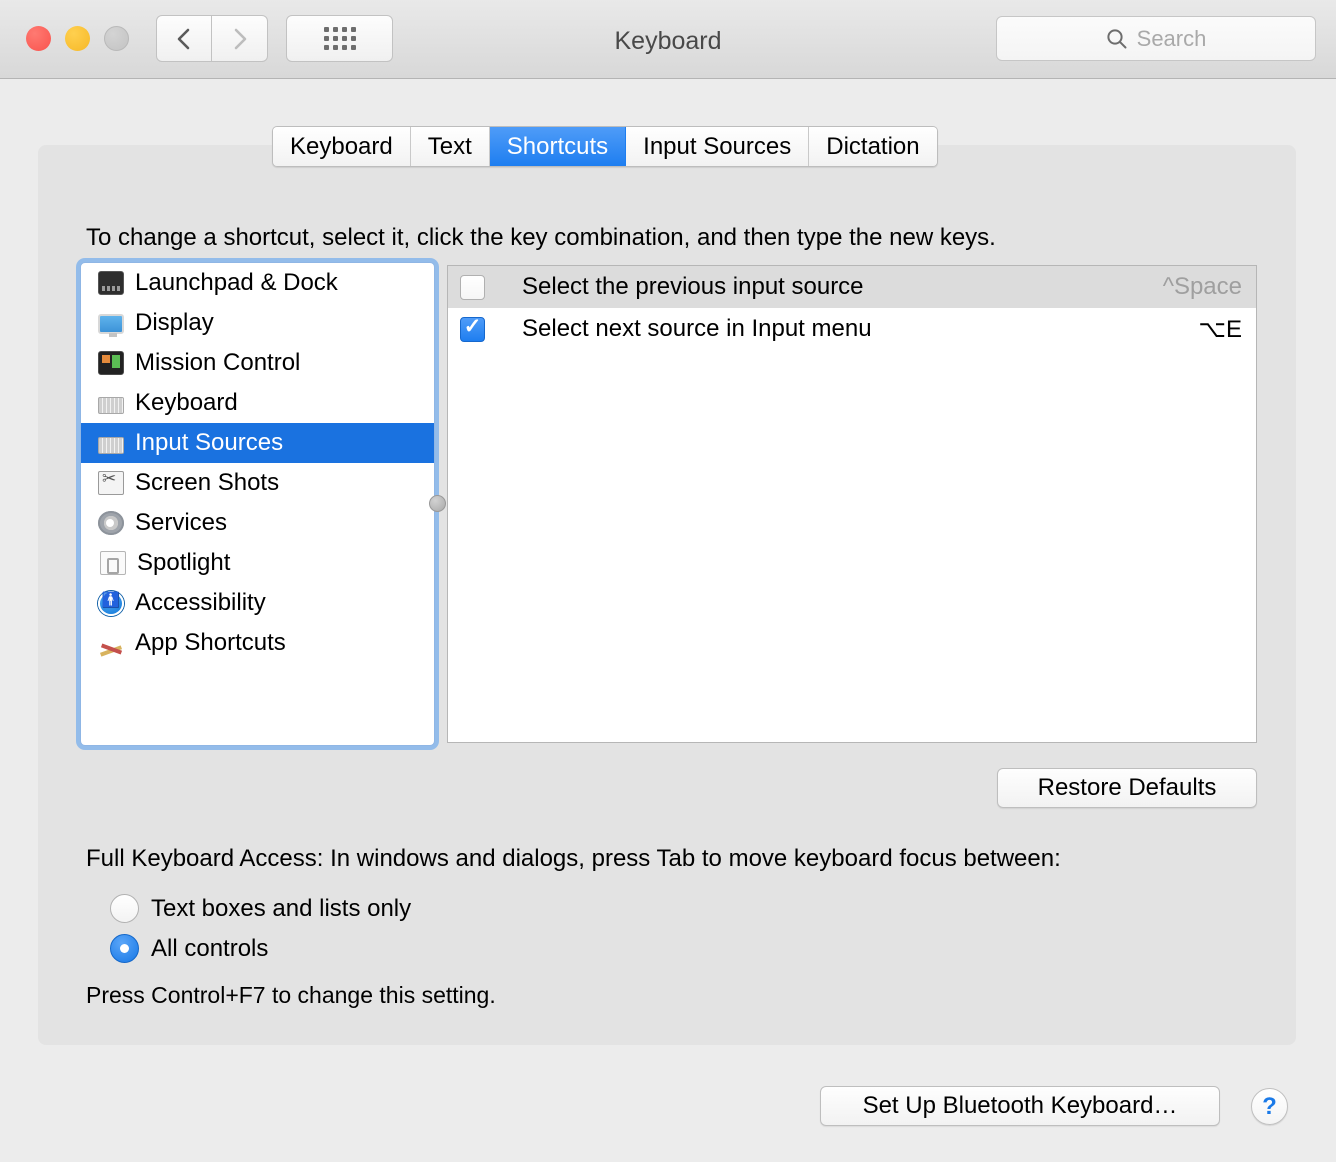  I want to click on table-row: Select the previous input source ^Space, so click(852, 287).